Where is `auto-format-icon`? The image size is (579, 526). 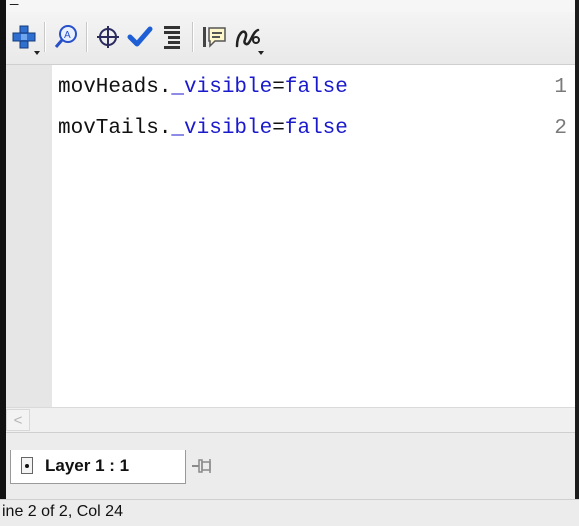 auto-format-icon is located at coordinates (172, 37).